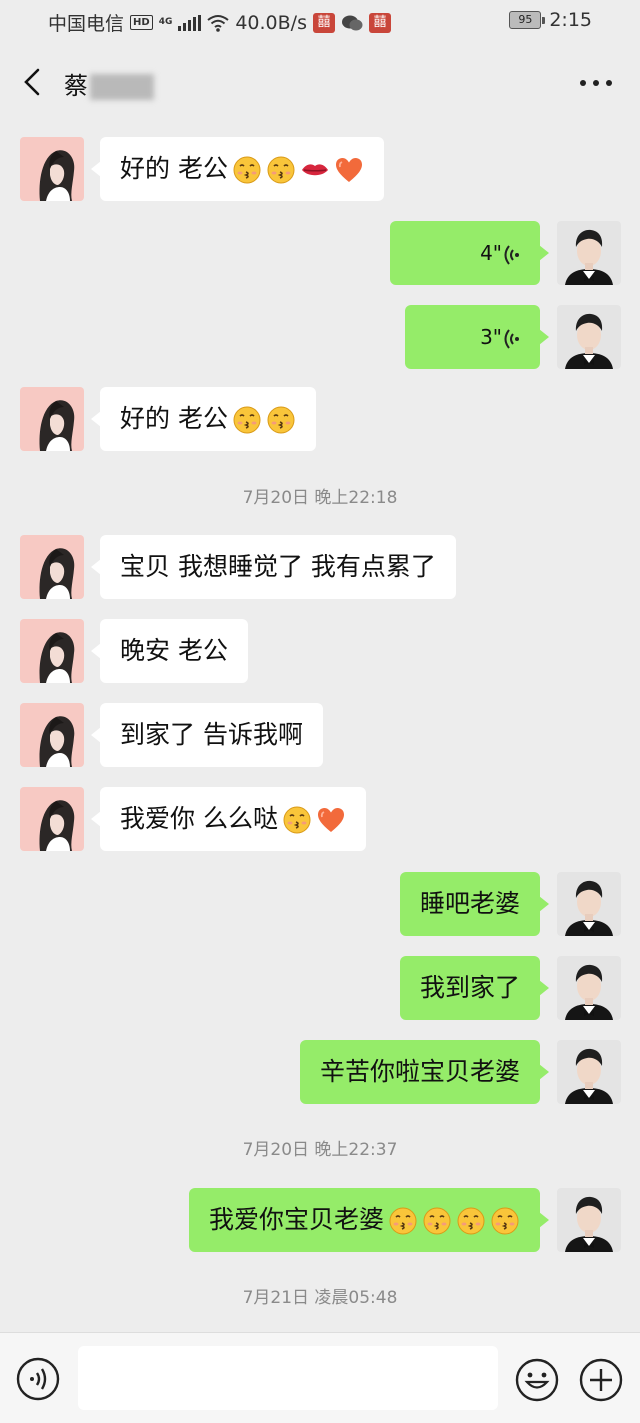  Describe the element at coordinates (537, 1380) in the screenshot. I see `emoji-icon` at that location.